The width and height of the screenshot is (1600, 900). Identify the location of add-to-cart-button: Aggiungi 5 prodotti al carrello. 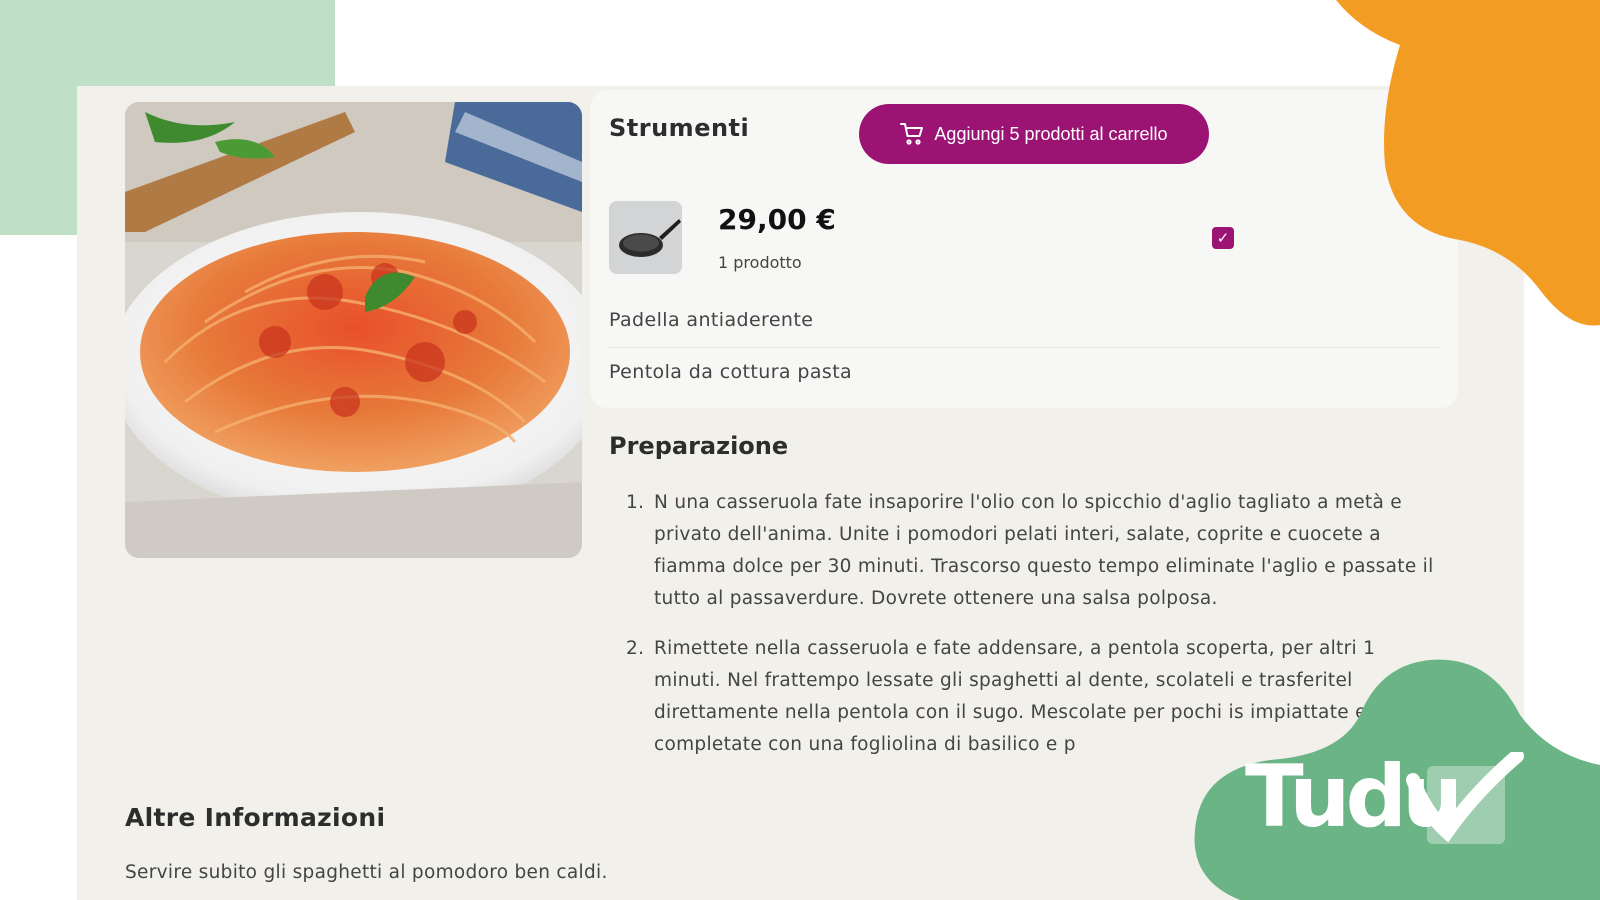
(1034, 134).